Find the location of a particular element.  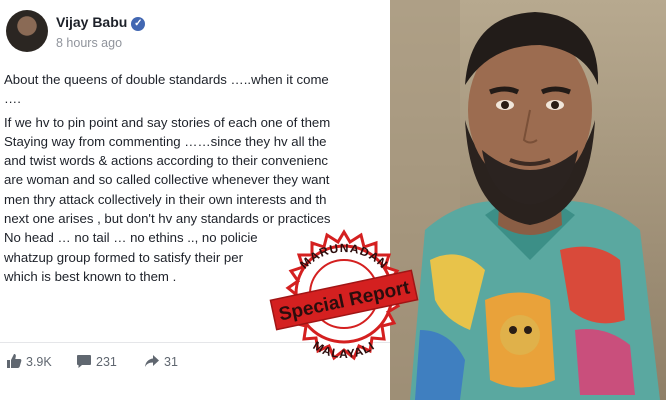

avatar is located at coordinates (27, 31).